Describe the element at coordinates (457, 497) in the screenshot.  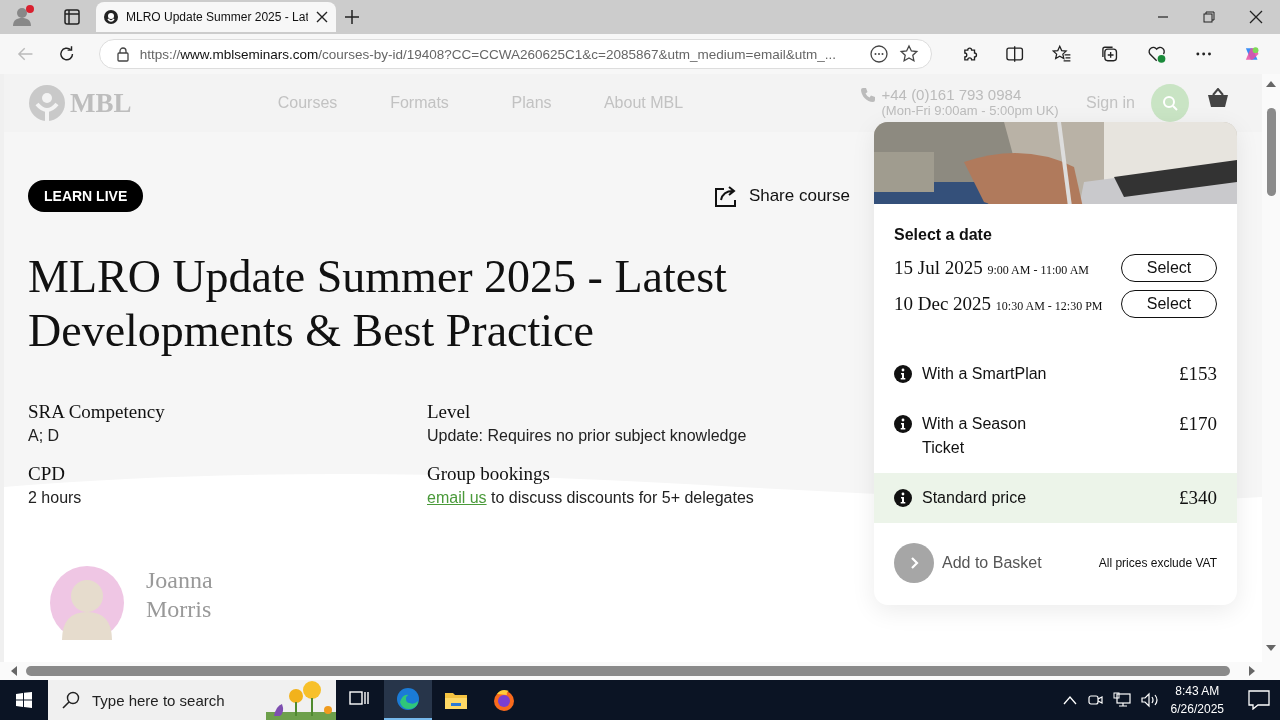
I see `email-link: email us` at that location.